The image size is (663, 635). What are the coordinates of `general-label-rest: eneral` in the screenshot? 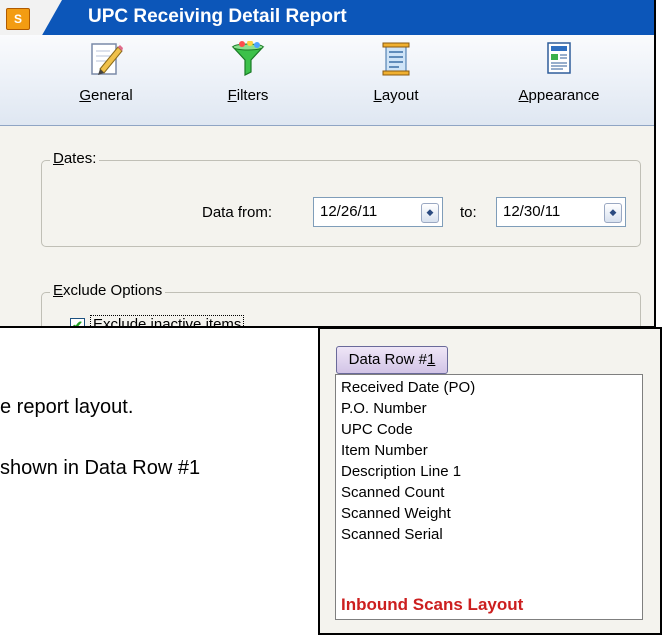 It's located at (111, 95).